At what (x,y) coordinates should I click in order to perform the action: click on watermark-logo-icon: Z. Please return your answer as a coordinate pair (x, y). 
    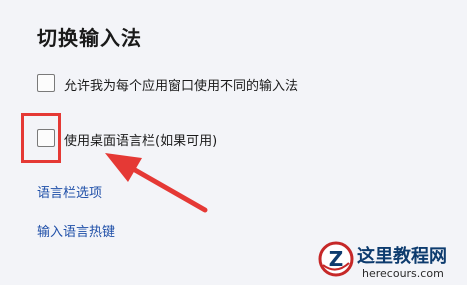
    Looking at the image, I should click on (336, 259).